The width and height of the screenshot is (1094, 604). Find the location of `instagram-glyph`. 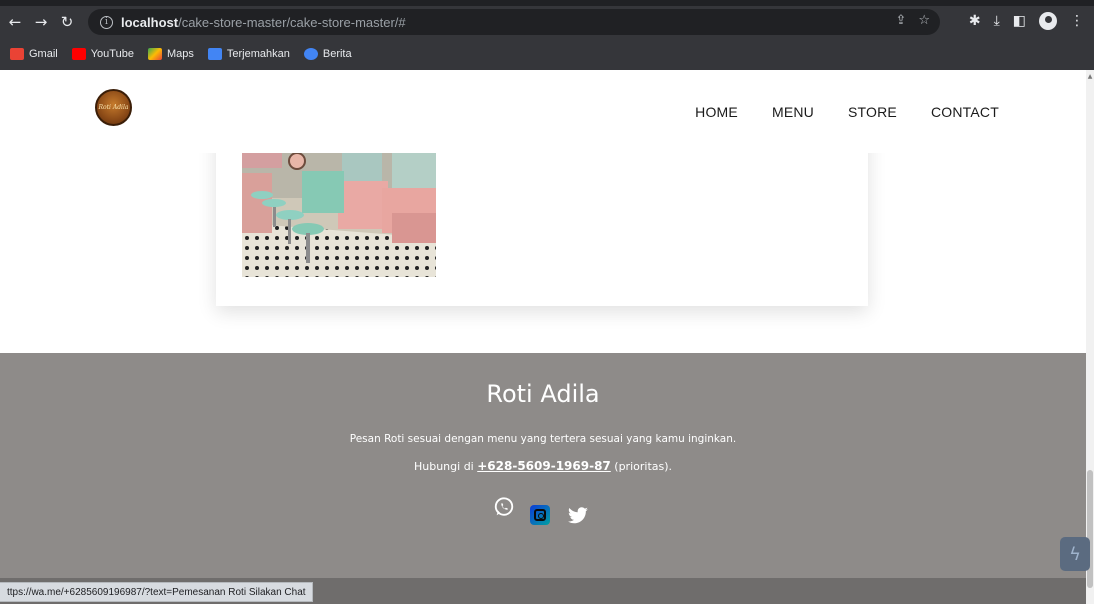

instagram-glyph is located at coordinates (540, 515).